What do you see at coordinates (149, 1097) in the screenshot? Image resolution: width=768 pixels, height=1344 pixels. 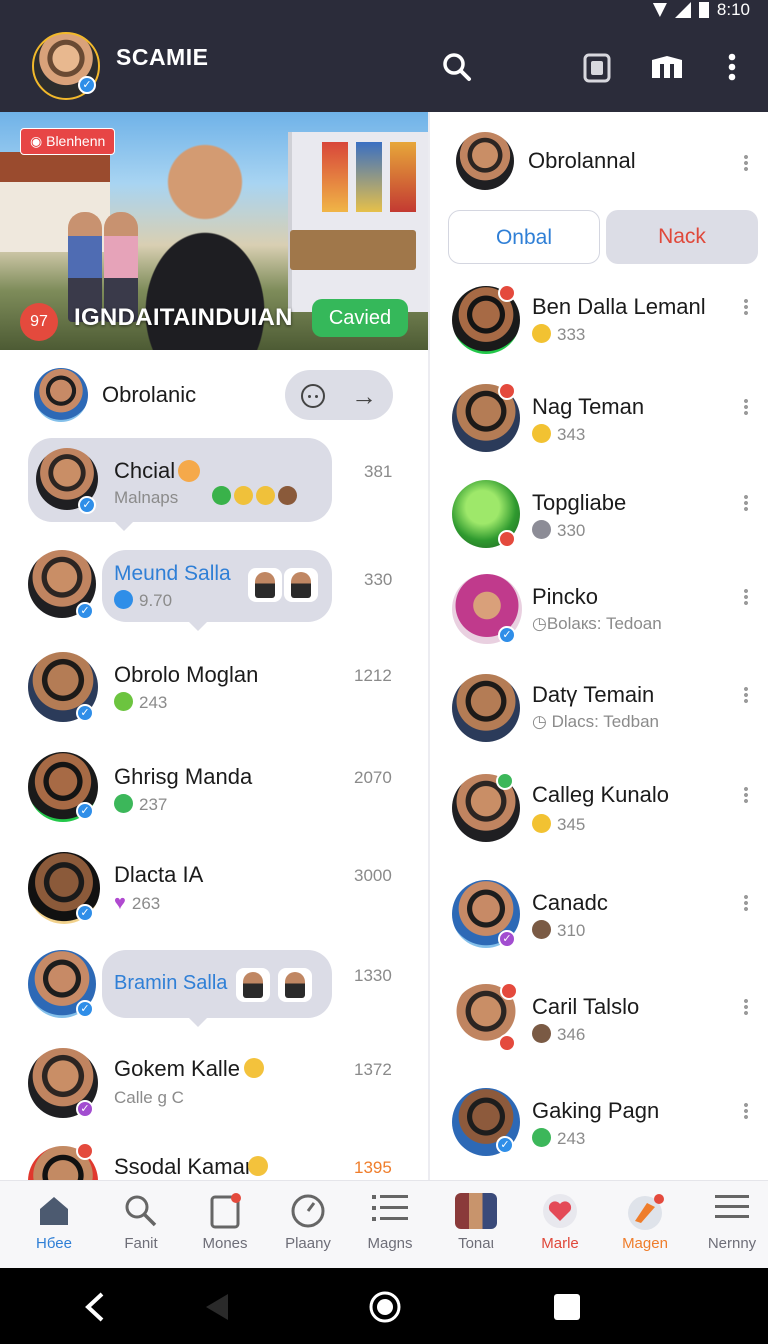 I see `contact-subtitle: Calle g C` at bounding box center [149, 1097].